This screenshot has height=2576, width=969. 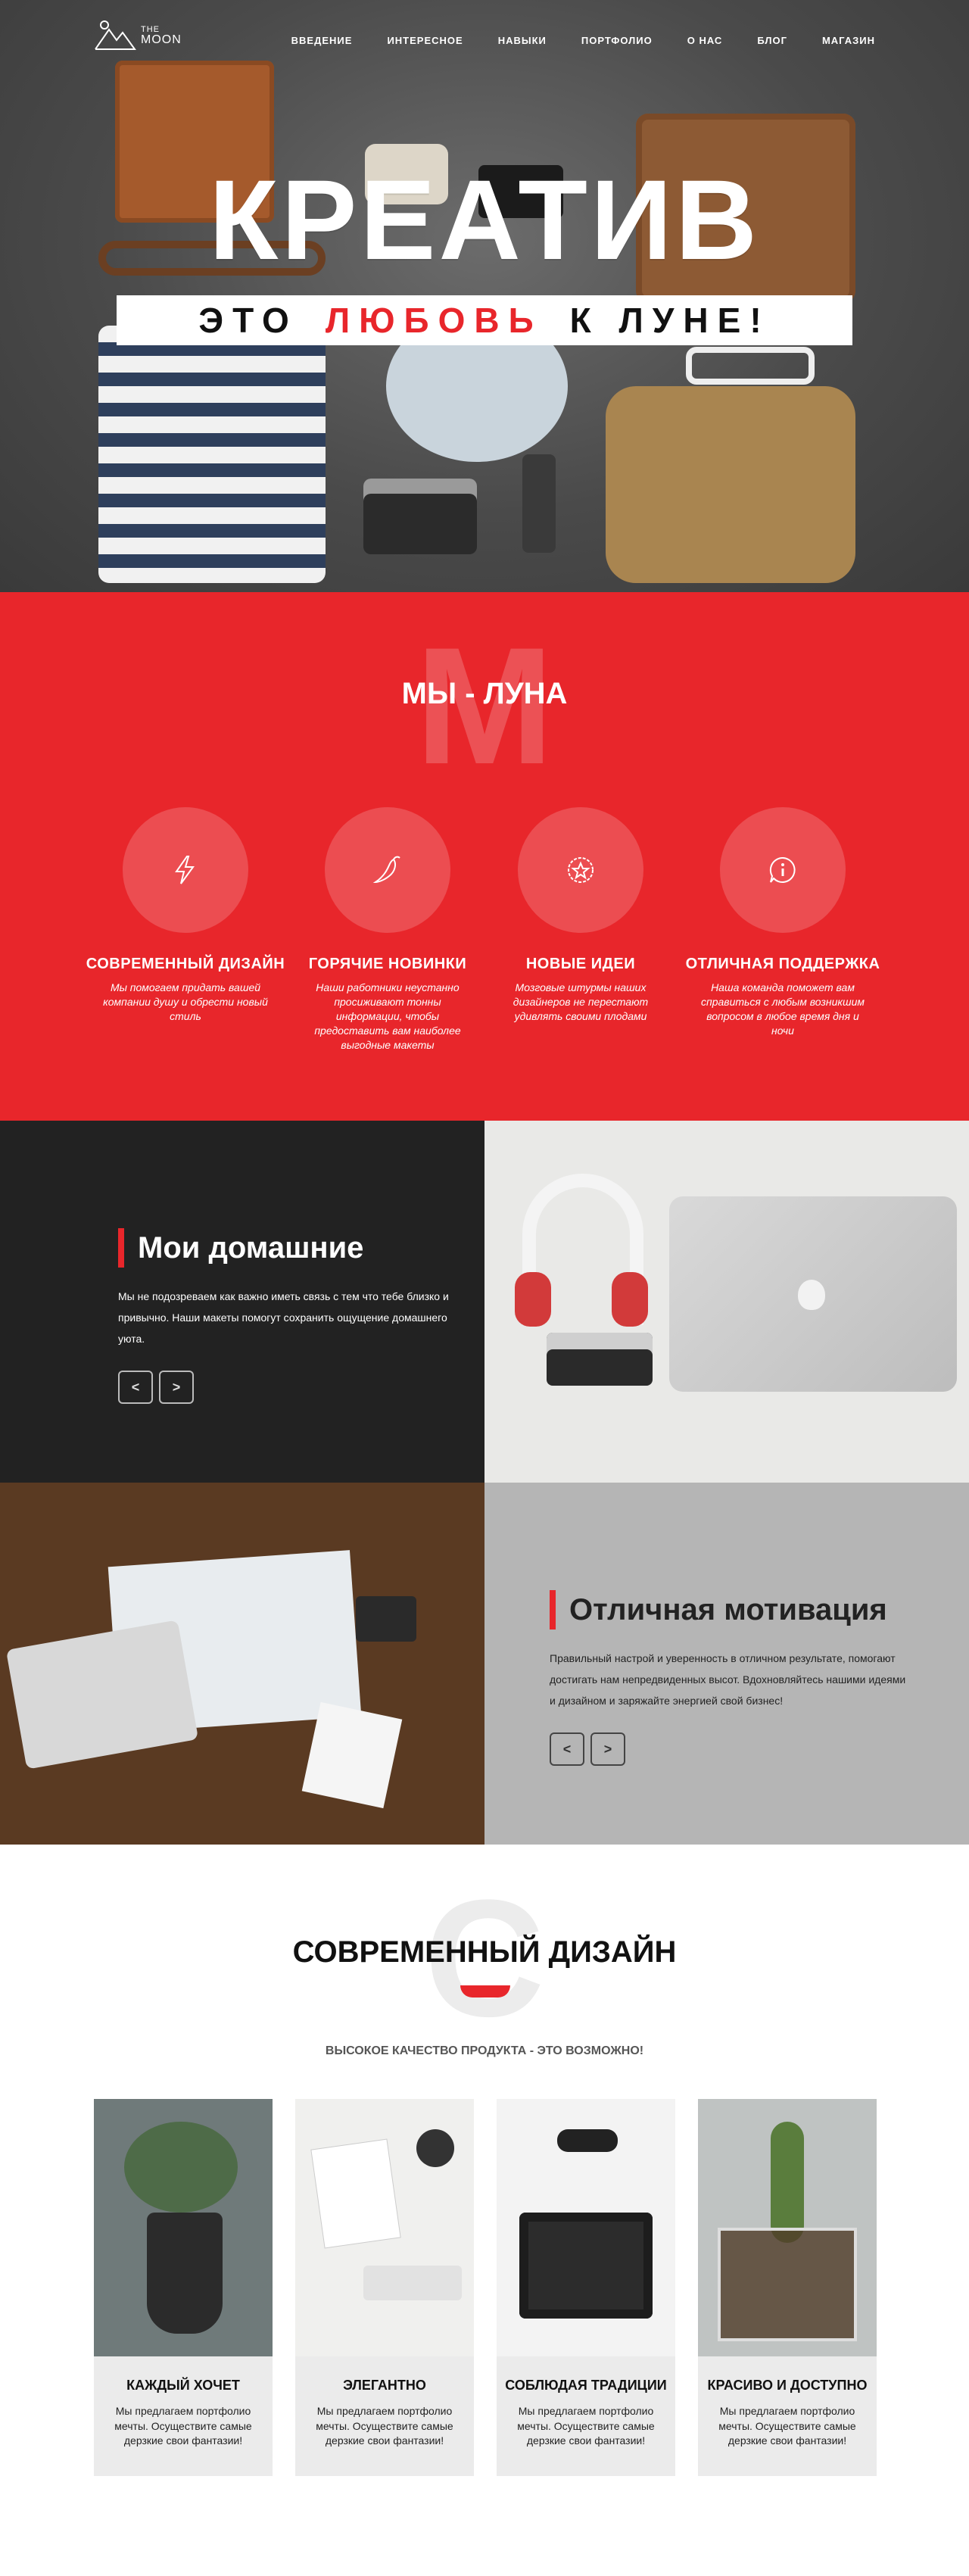 I want to click on lightning-icon, so click(x=185, y=870).